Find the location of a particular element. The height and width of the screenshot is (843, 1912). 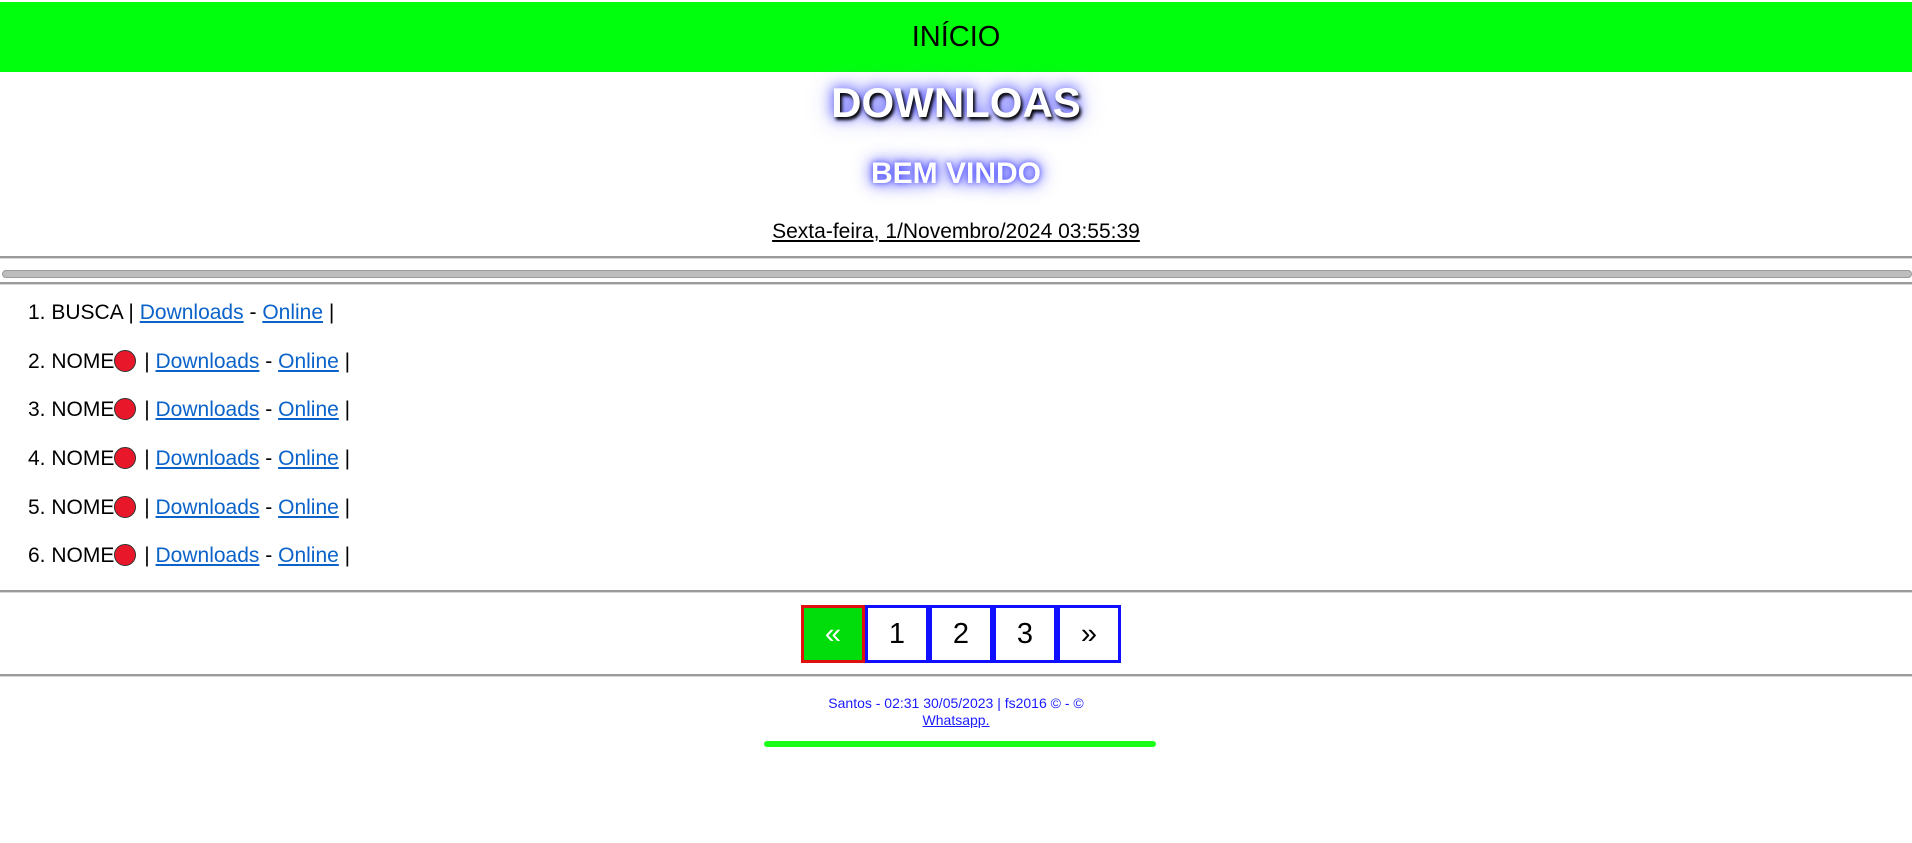

item-name: BUSCA is located at coordinates (87, 312).